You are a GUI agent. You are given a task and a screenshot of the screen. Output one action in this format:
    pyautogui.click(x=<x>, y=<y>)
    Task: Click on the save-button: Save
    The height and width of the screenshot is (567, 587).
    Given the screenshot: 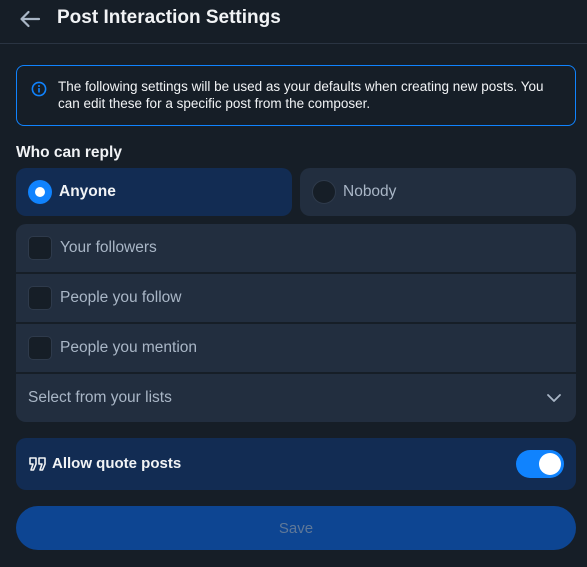 What is the action you would take?
    pyautogui.click(x=296, y=528)
    